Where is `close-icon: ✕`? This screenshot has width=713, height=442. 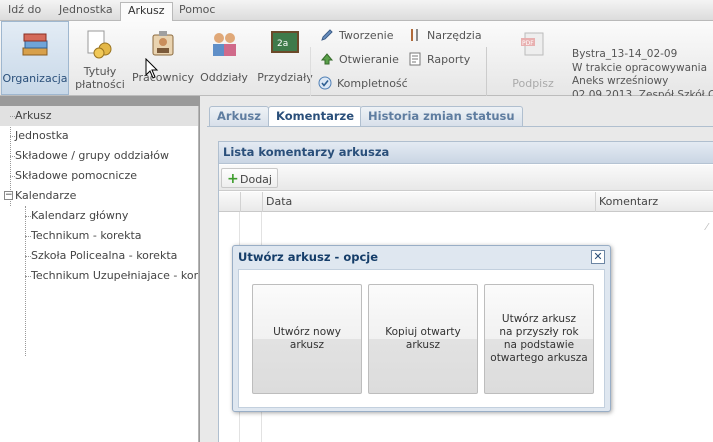 close-icon: ✕ is located at coordinates (598, 257).